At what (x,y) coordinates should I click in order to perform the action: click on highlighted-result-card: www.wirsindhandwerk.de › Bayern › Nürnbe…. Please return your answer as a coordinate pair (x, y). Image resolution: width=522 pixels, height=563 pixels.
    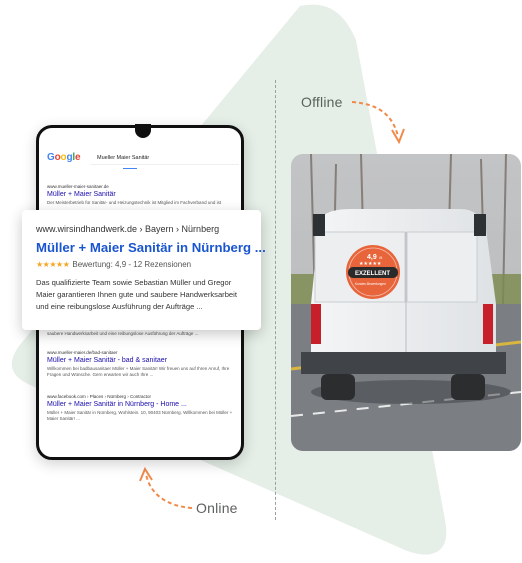
    Looking at the image, I should click on (144, 270).